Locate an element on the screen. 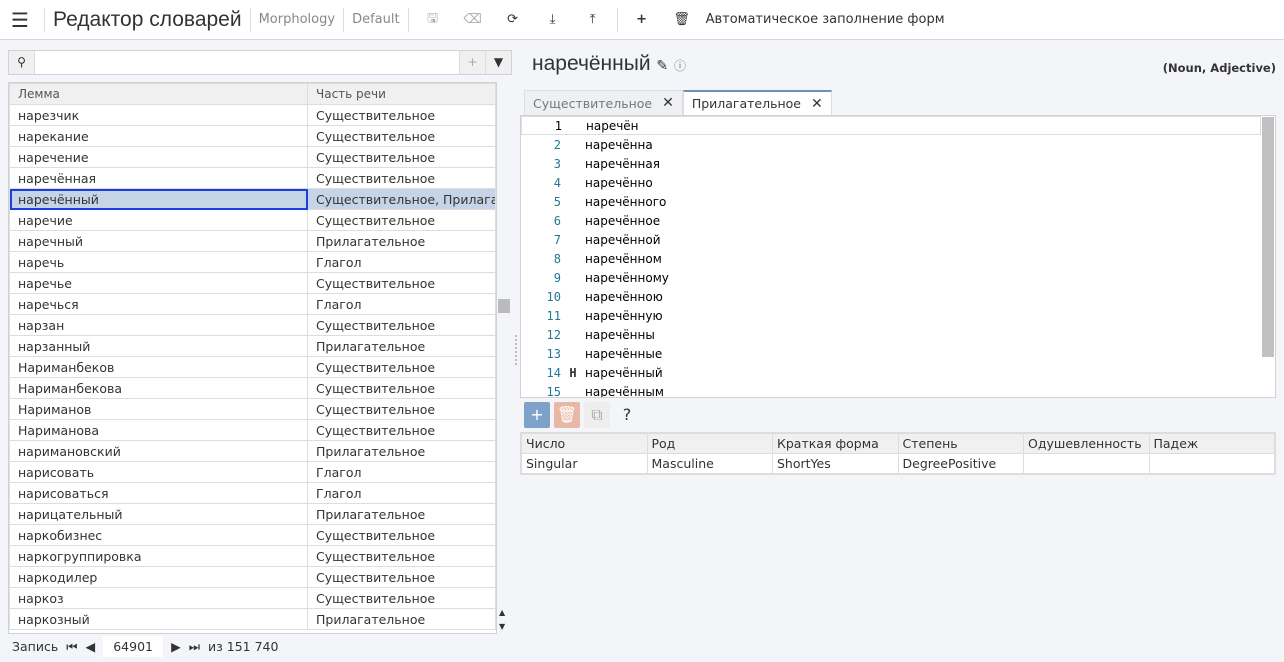 This screenshot has width=1284, height=662. editor-line: 6 наречённое is located at coordinates (898, 220).